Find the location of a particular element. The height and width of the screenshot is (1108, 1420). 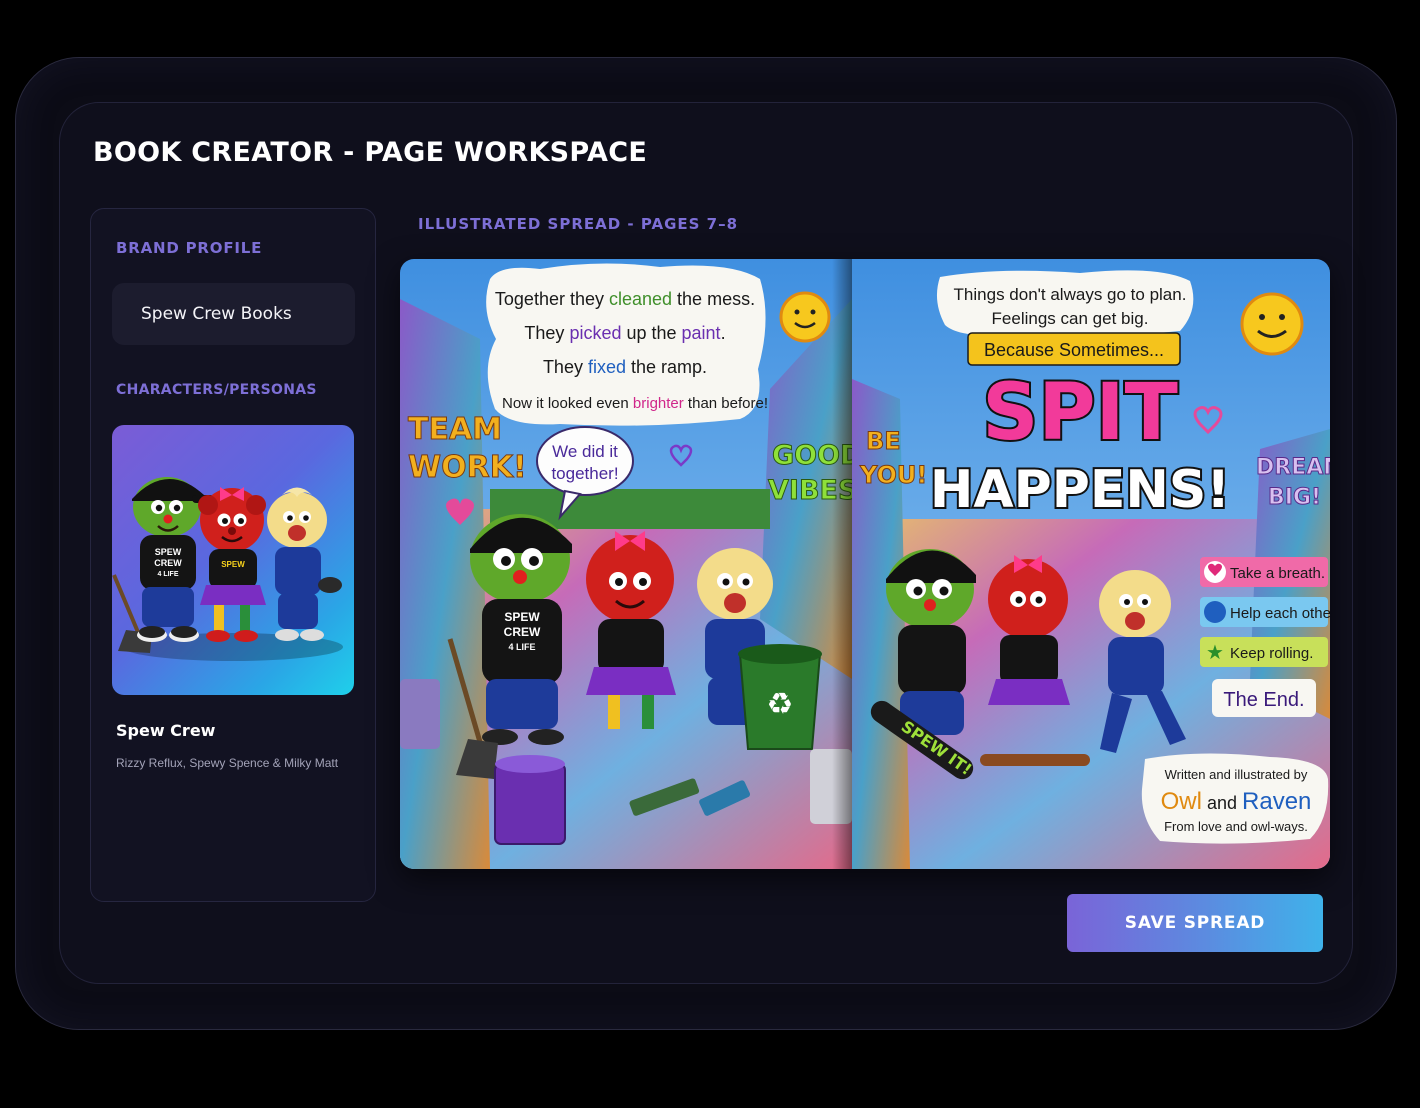

left-line-2: They picked up the paint. is located at coordinates (624, 333).